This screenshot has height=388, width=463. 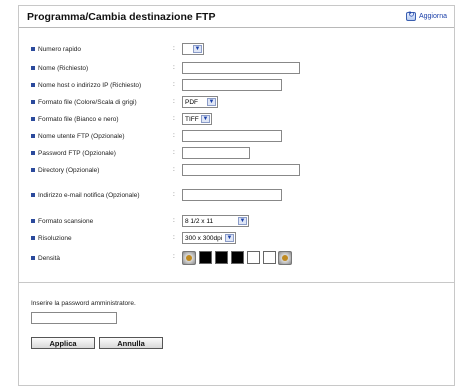 I want to click on density-row: Densità :, so click(x=241, y=258).